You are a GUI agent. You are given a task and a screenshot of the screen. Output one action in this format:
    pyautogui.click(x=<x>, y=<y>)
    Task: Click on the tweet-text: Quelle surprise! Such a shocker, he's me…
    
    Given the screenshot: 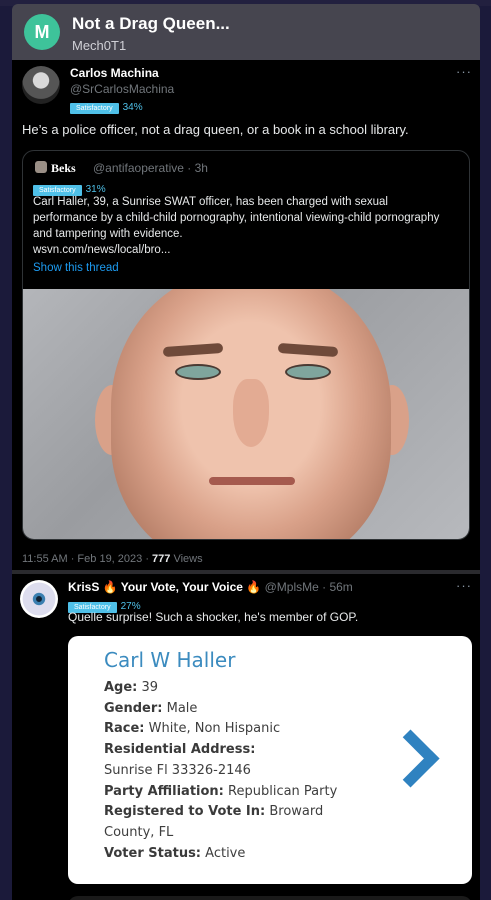 What is the action you would take?
    pyautogui.click(x=213, y=617)
    